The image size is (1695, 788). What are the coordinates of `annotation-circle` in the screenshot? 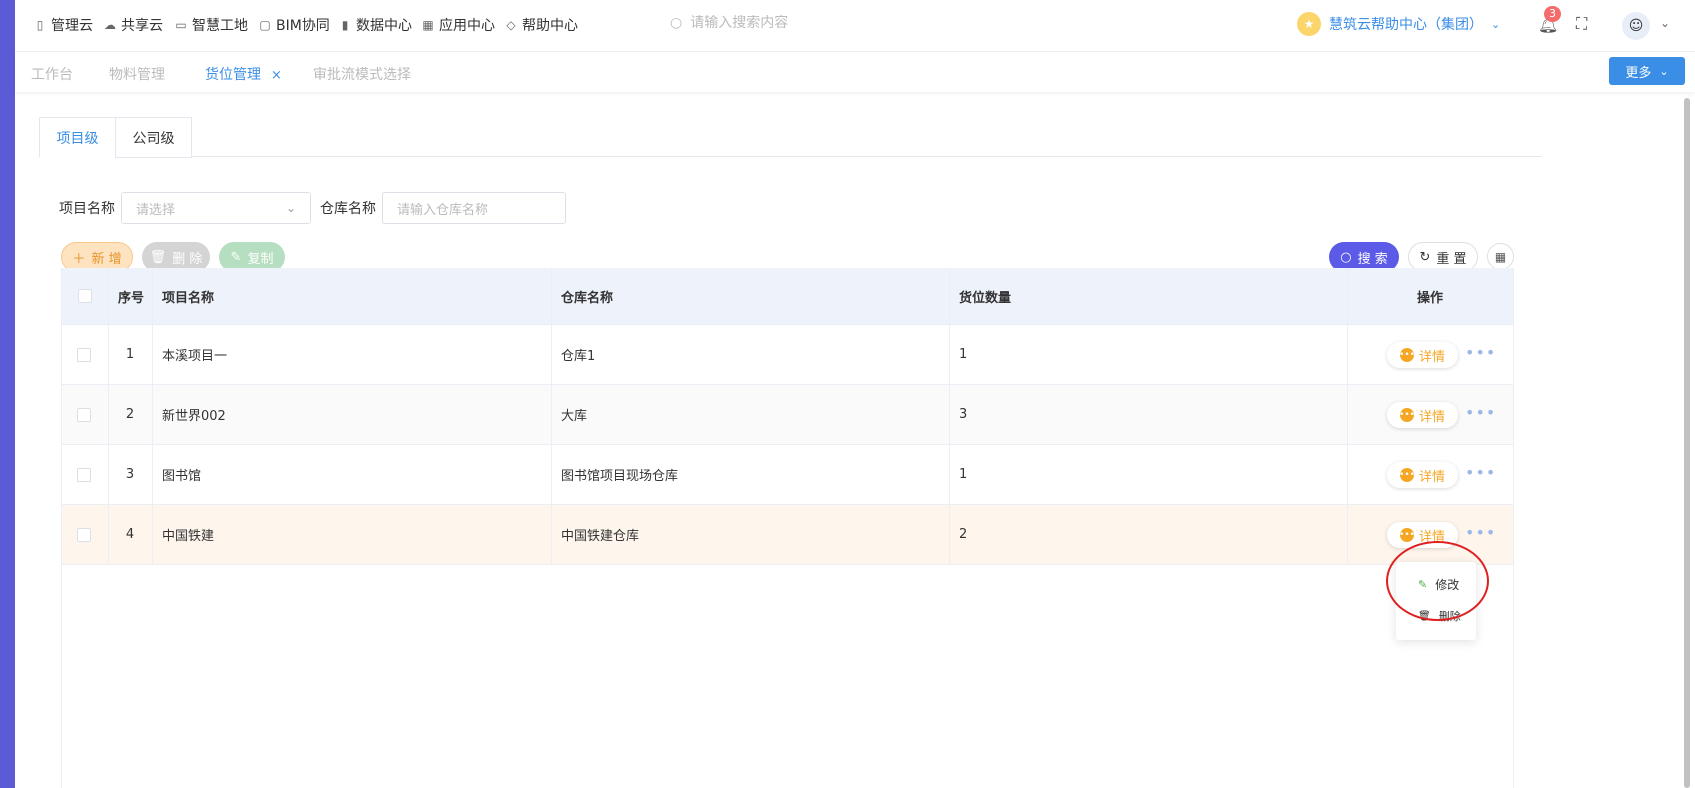 It's located at (1437, 581).